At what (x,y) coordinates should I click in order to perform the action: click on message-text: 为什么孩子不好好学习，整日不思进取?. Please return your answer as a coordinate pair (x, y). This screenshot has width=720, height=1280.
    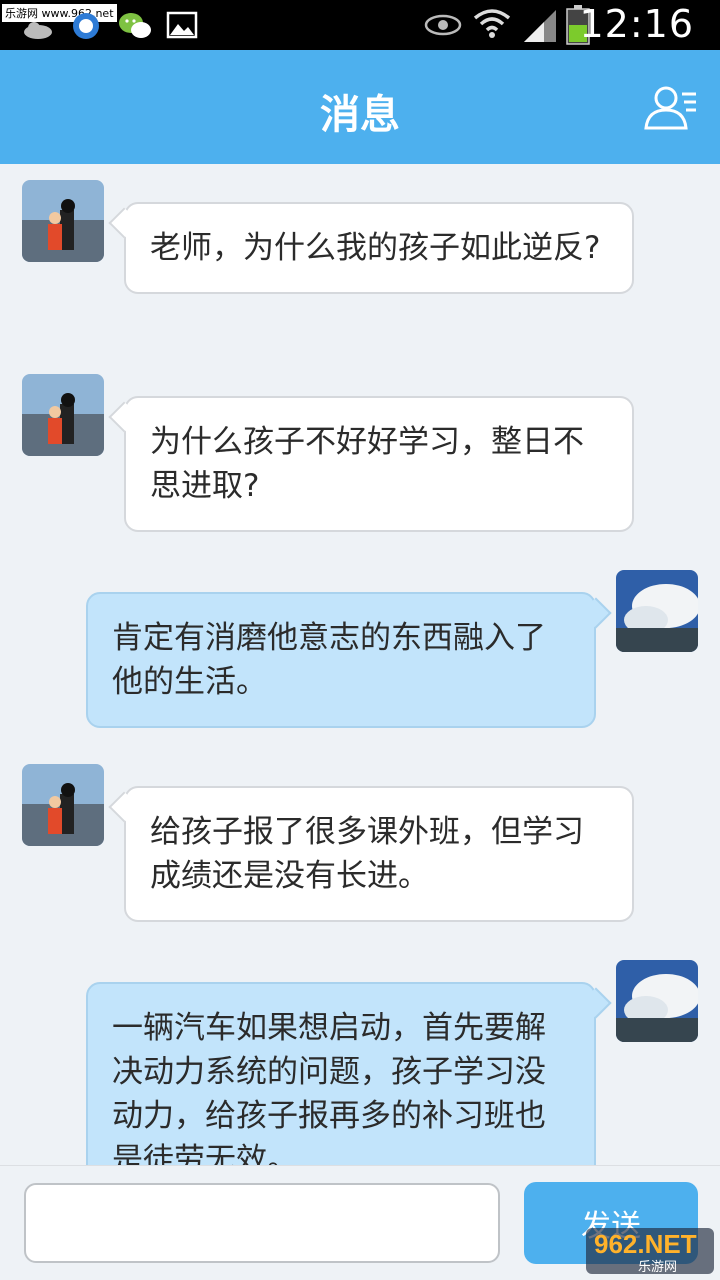
    Looking at the image, I should click on (367, 464).